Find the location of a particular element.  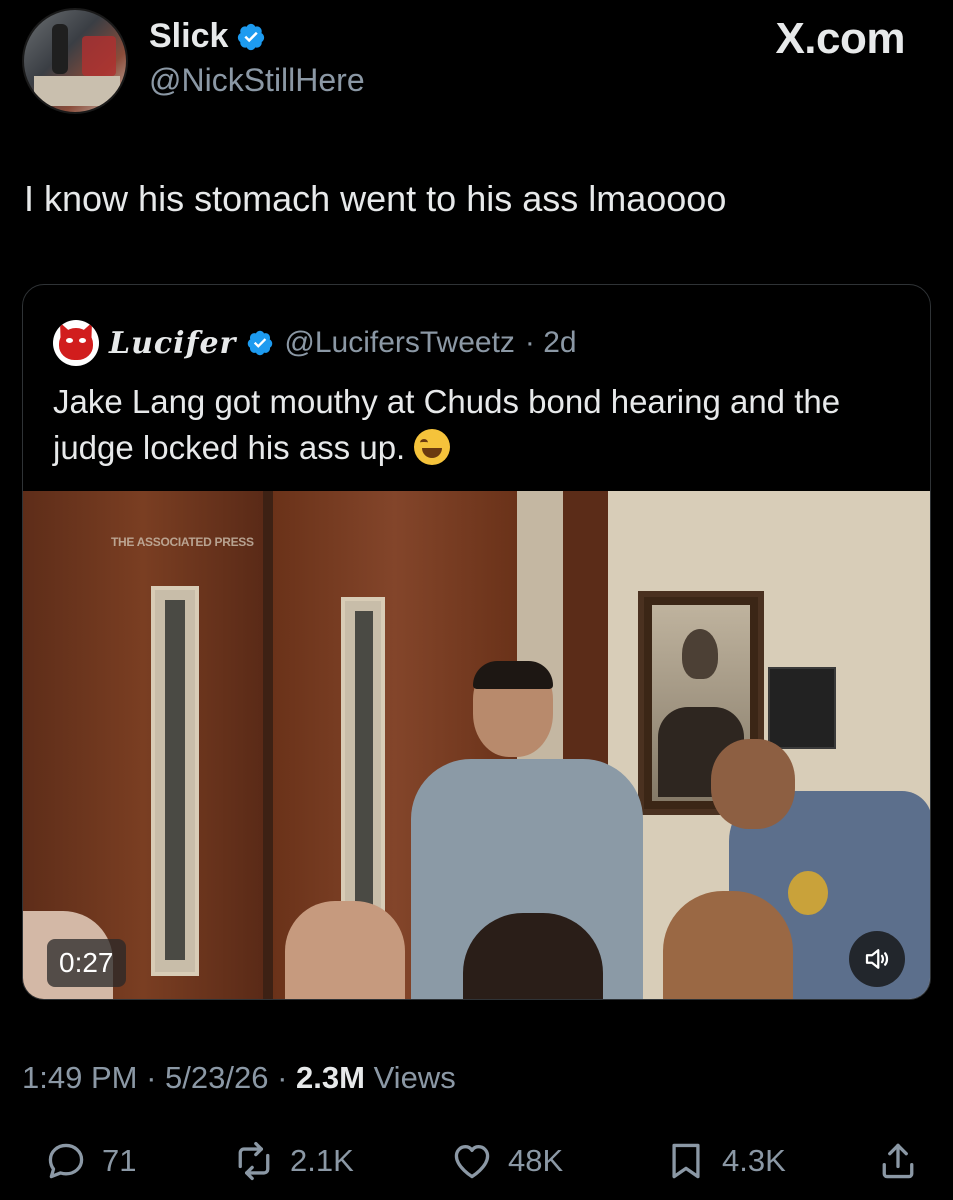

bookmark-button: 4.3K is located at coordinates (725, 1161).